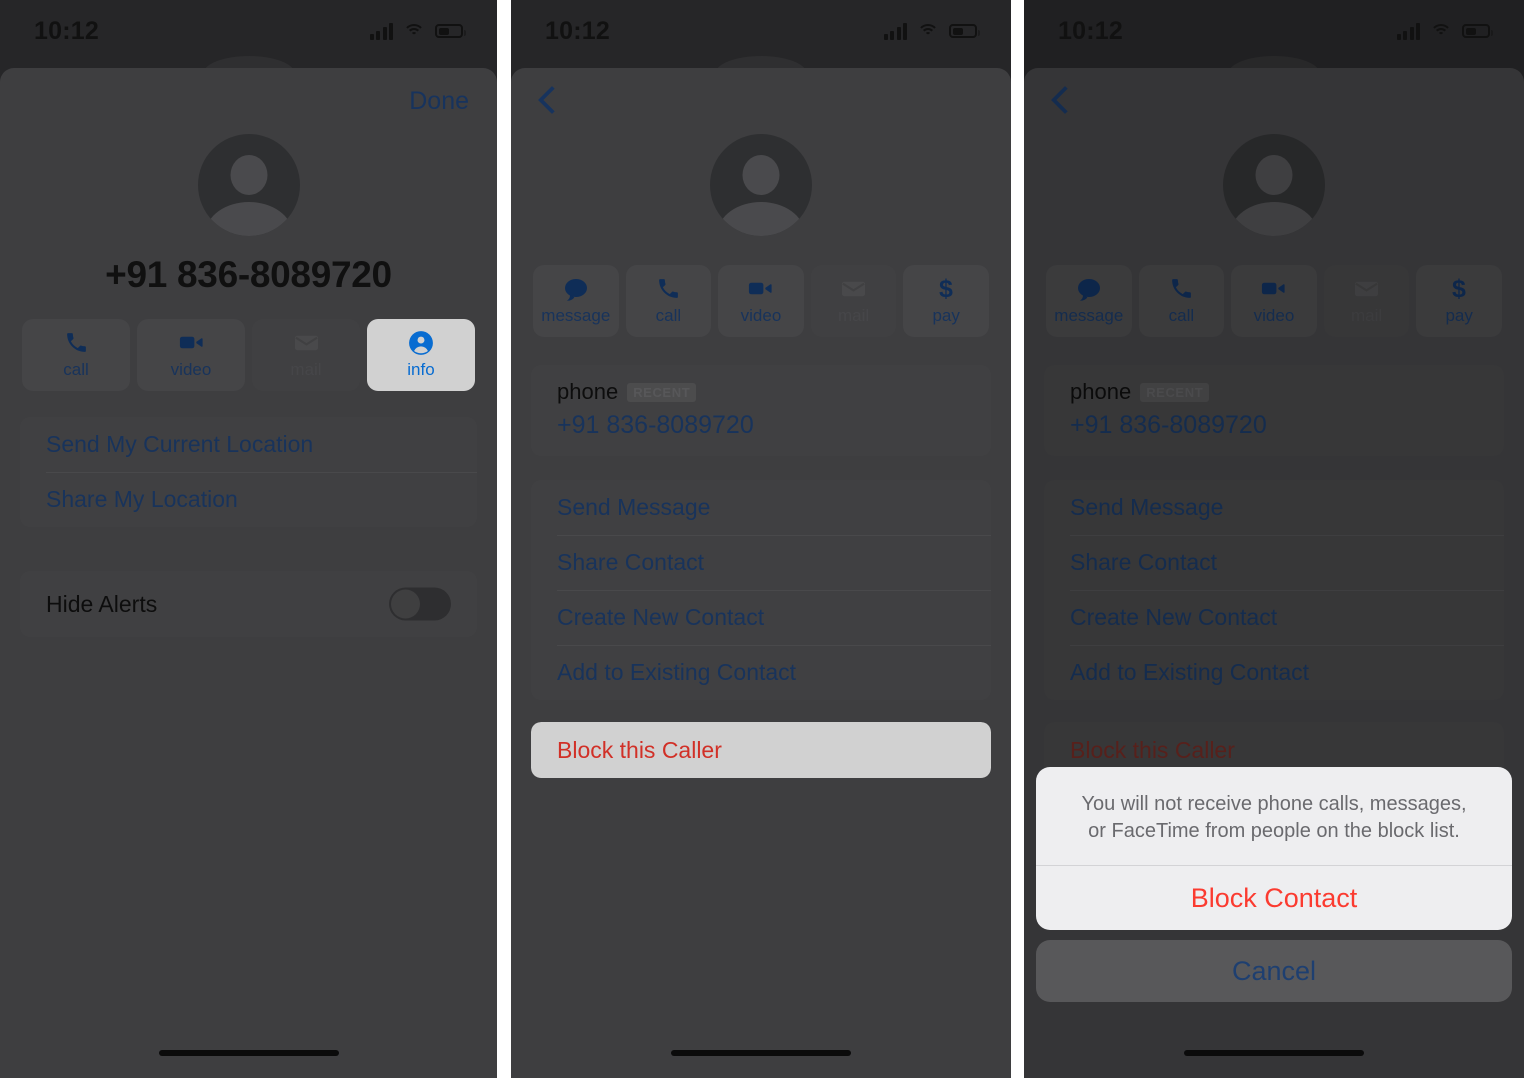  I want to click on home-indicator, so click(761, 1053).